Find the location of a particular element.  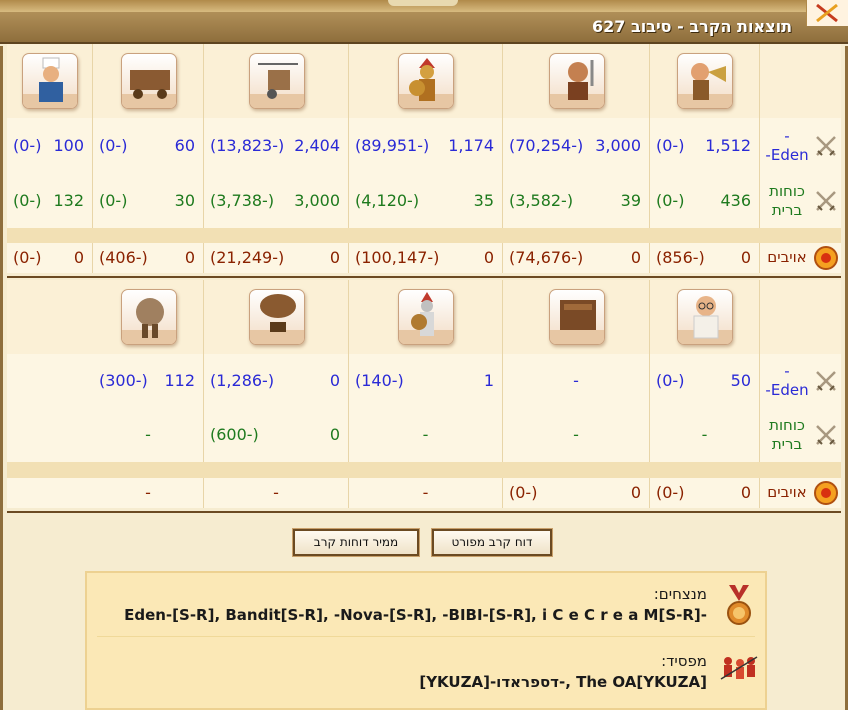

trumpeter-unit is located at coordinates (705, 81).